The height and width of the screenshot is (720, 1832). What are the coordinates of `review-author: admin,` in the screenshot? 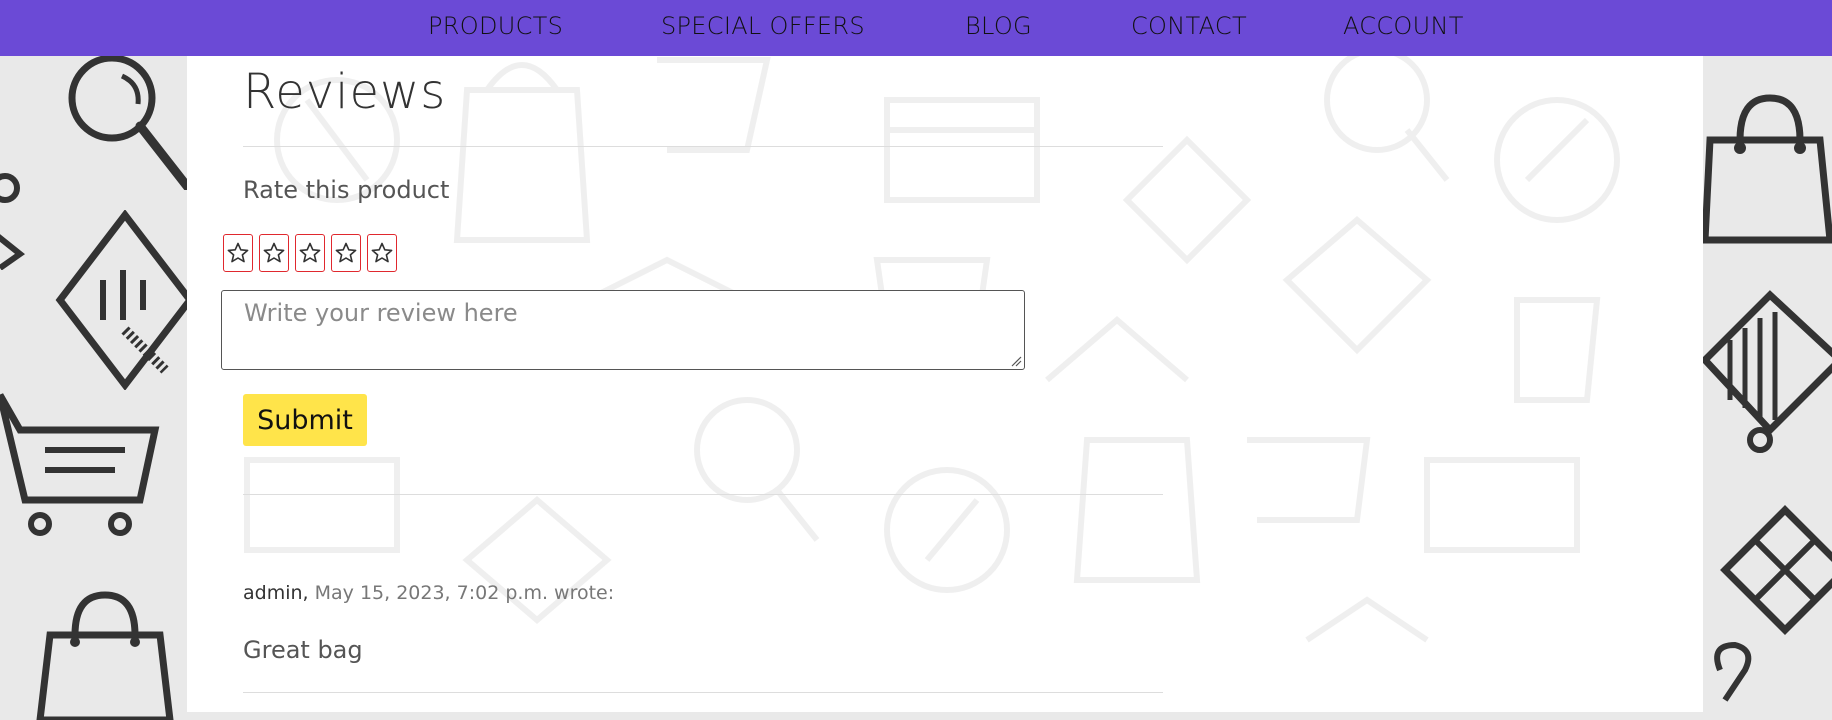 It's located at (276, 593).